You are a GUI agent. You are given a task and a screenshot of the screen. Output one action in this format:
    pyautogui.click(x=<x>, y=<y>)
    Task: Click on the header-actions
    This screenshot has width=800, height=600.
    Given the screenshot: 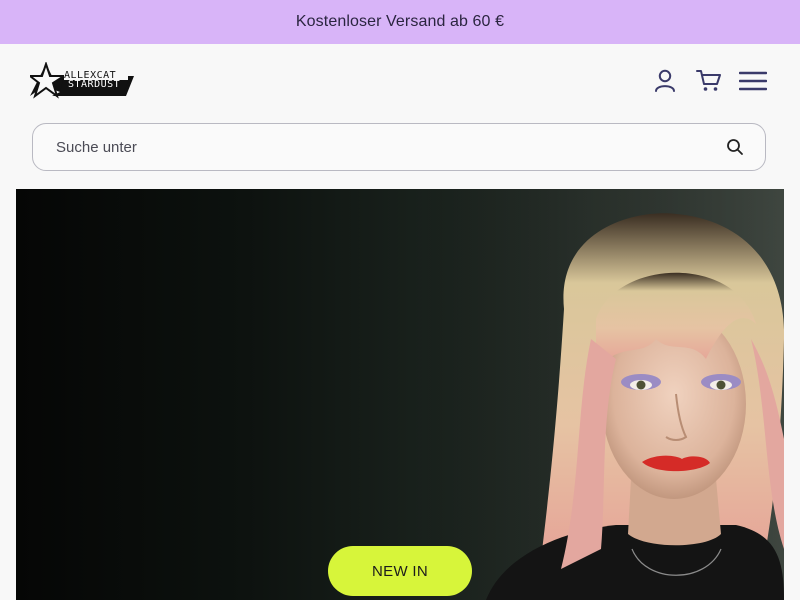 What is the action you would take?
    pyautogui.click(x=709, y=81)
    